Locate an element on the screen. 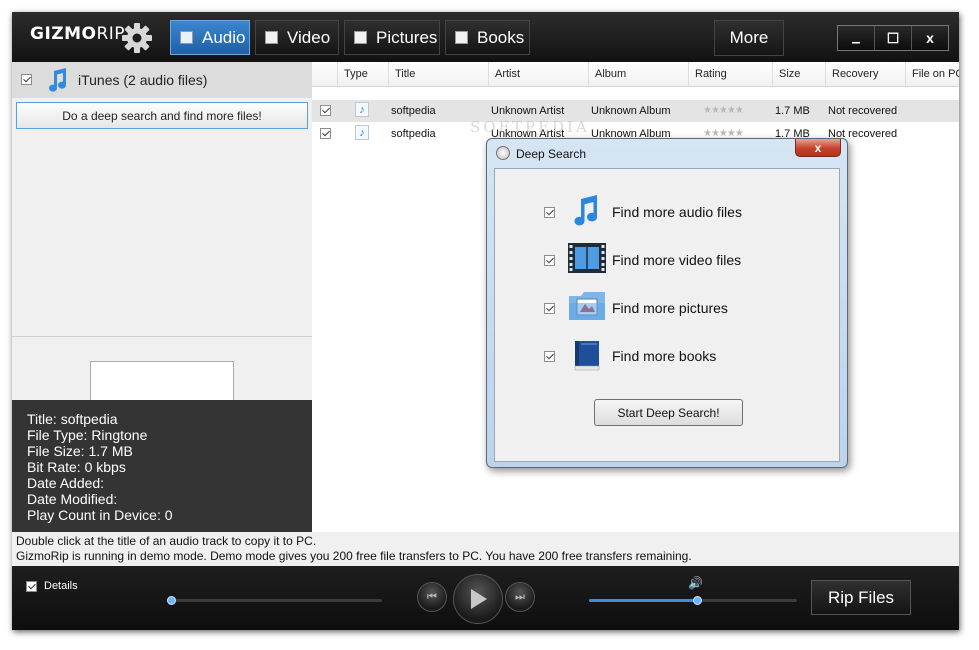 The height and width of the screenshot is (650, 979). volume-icon: 🔊 is located at coordinates (695, 583).